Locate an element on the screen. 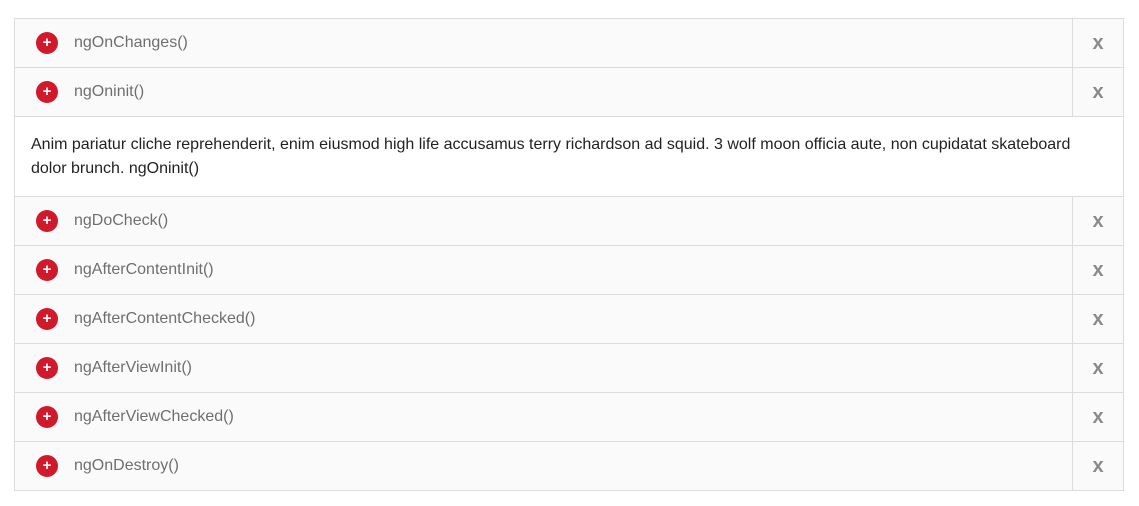  accordion-item-ngoninit: + ngOninit() x is located at coordinates (569, 92).